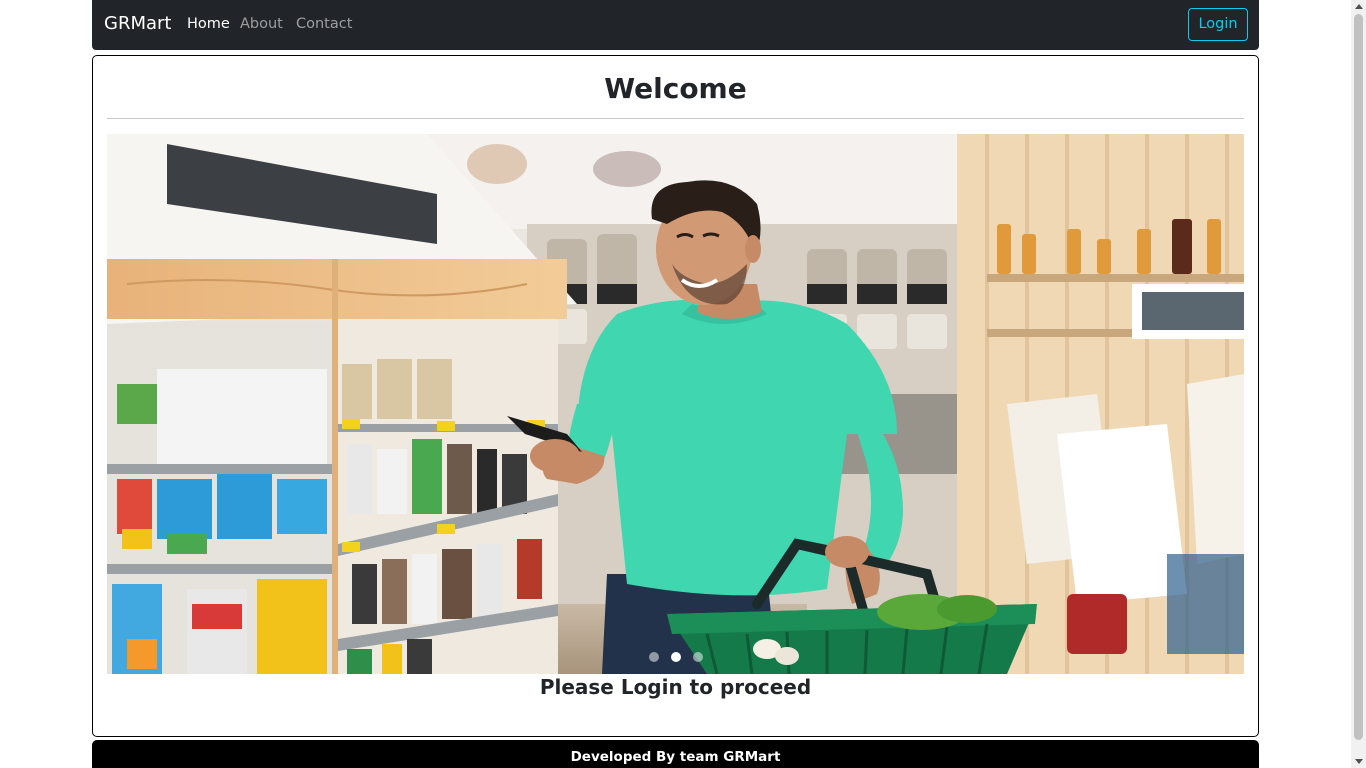 This screenshot has width=1366, height=768. I want to click on footer: Developed By team GRMart, so click(675, 754).